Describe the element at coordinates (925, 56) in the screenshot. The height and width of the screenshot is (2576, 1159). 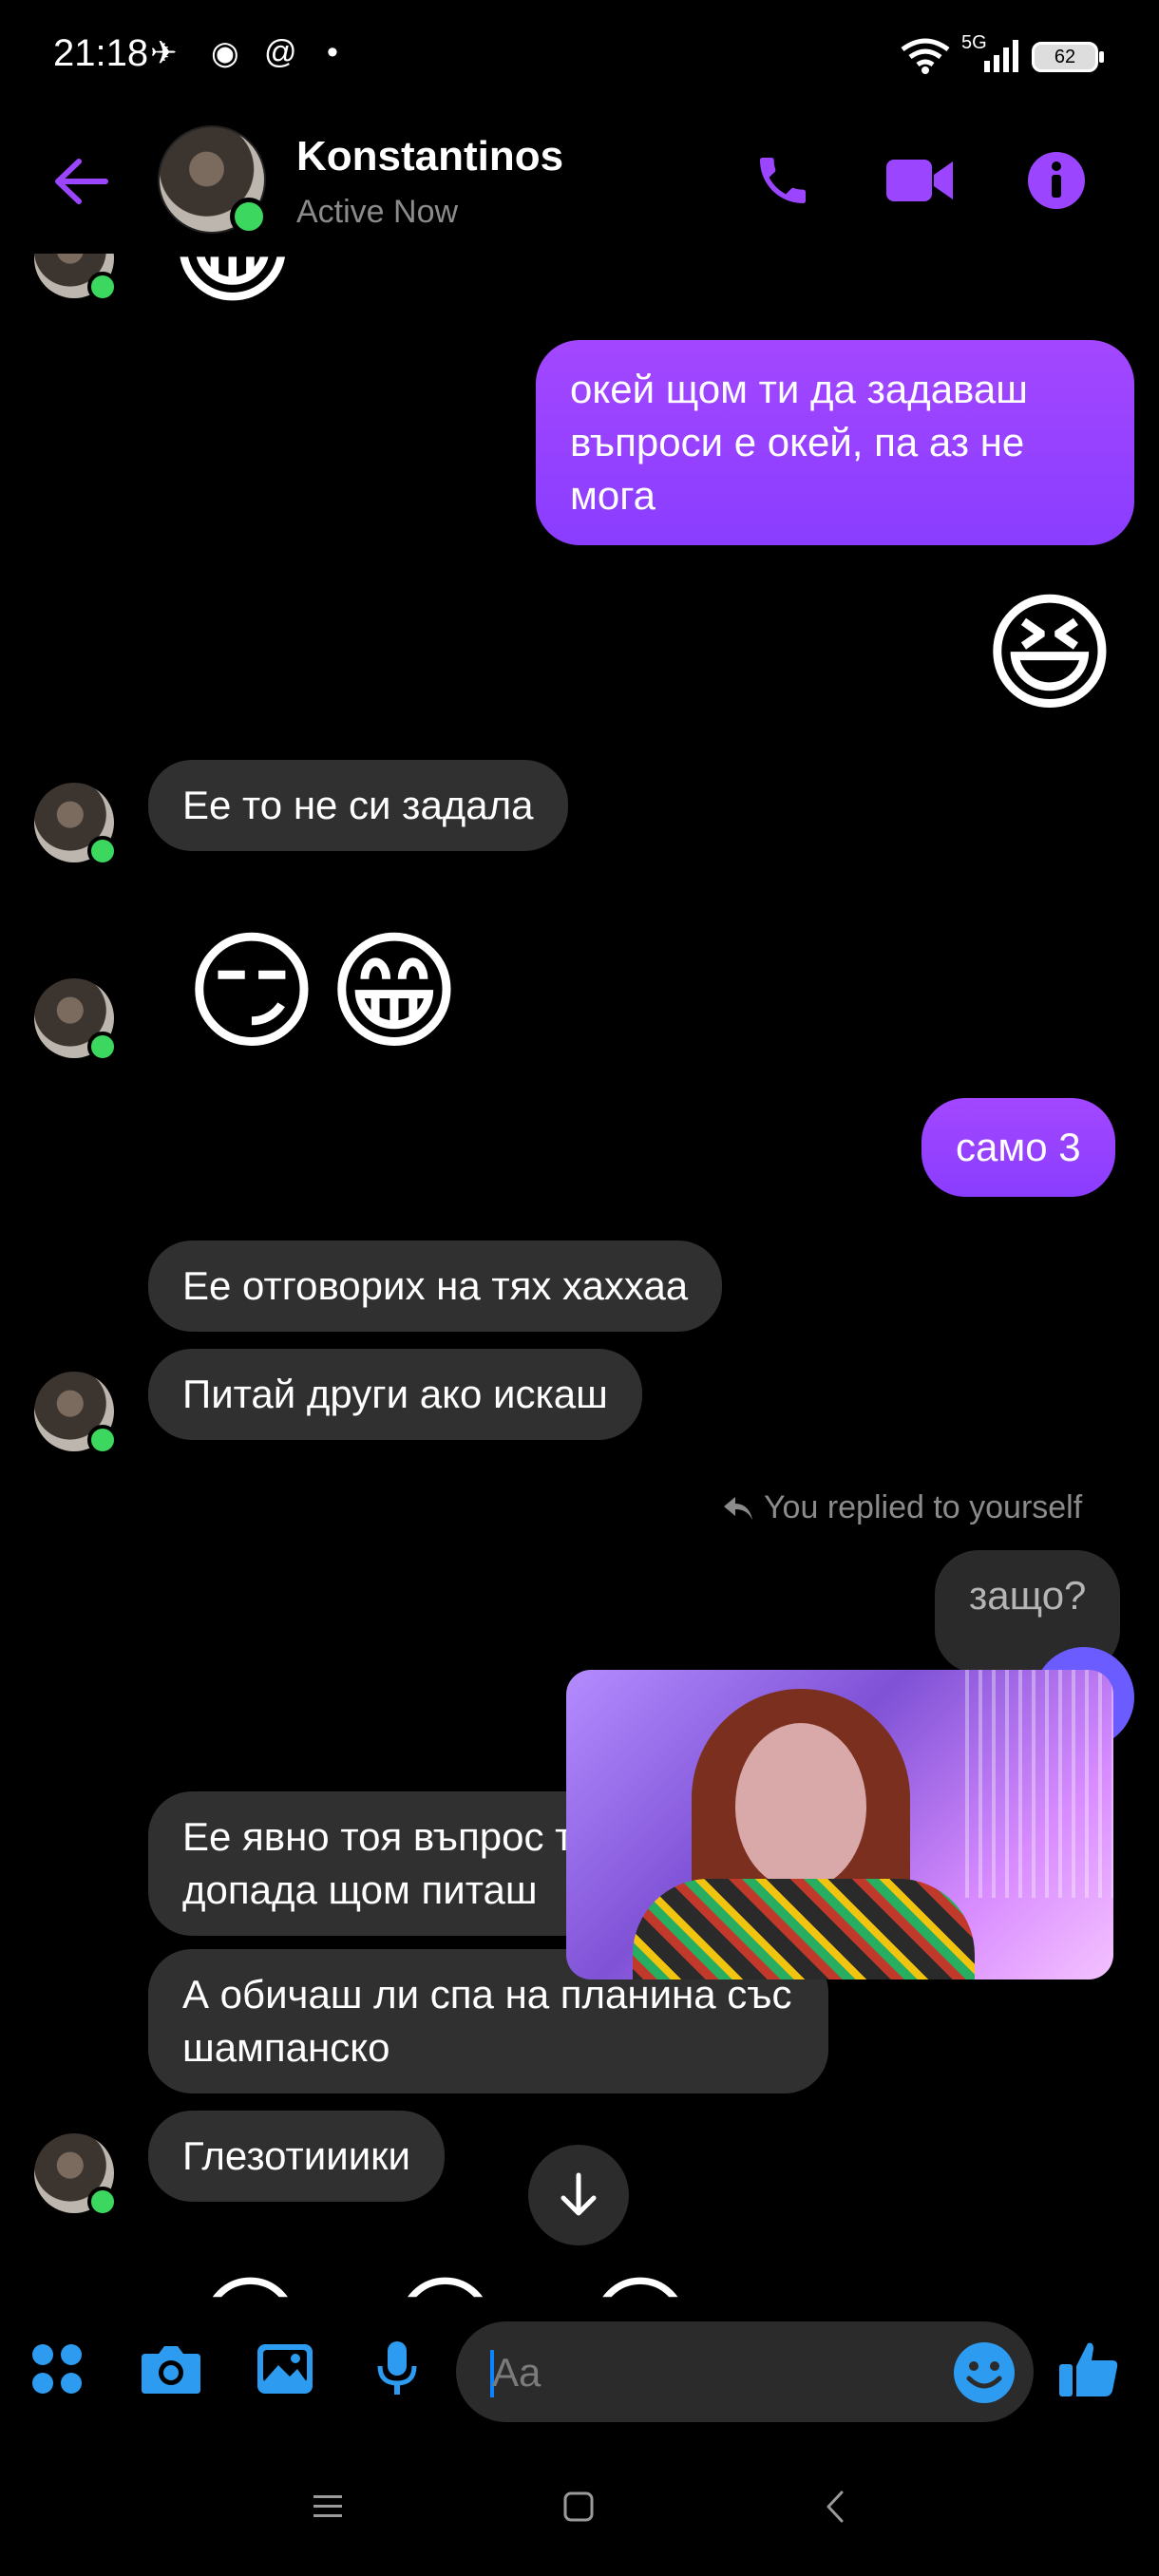
I see `wifi-icon` at that location.